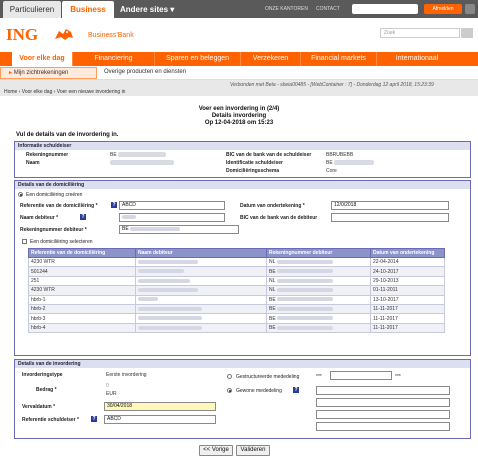  I want to click on naam-label: Naam, so click(33, 163).